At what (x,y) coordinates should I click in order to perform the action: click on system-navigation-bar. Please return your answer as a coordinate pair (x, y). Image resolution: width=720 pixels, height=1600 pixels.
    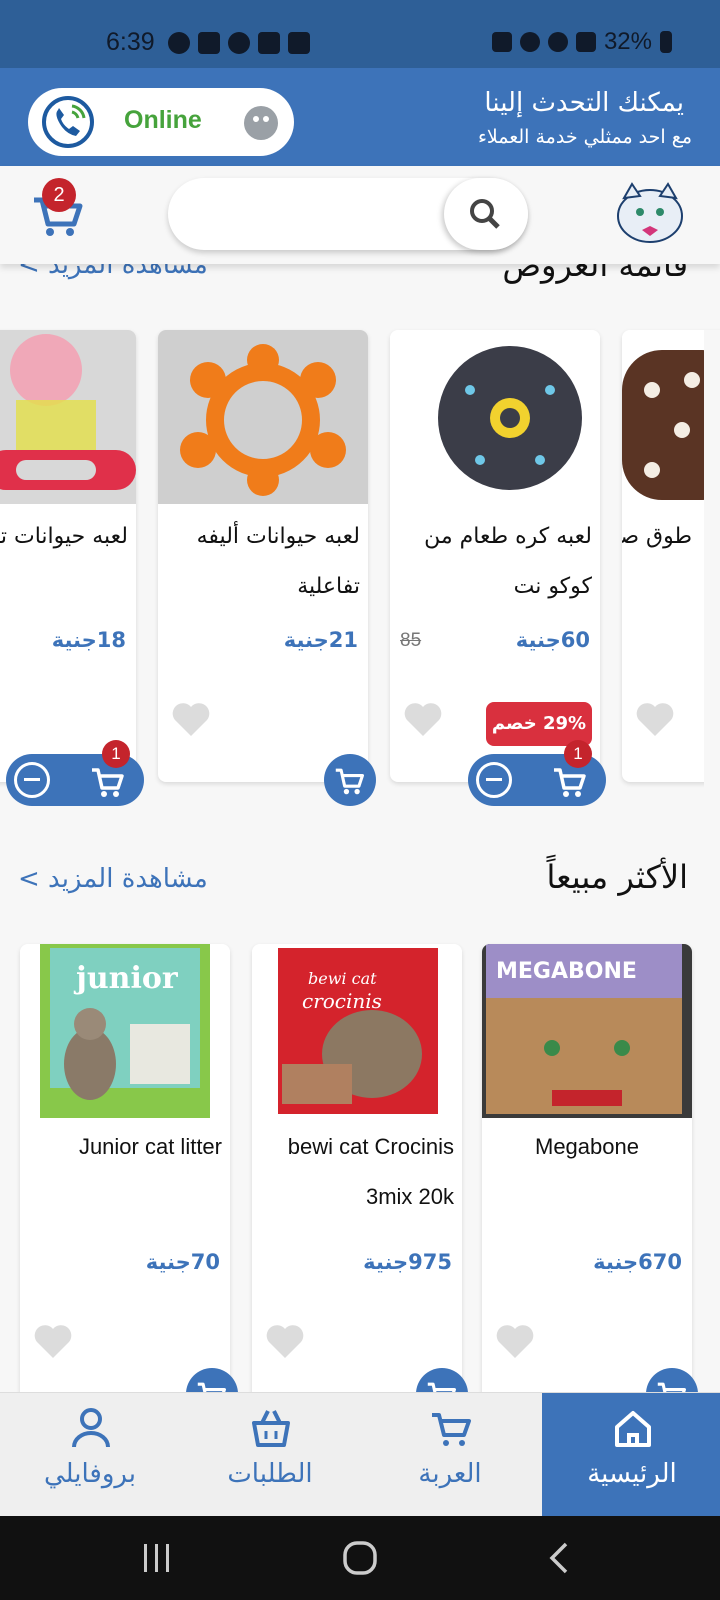
    Looking at the image, I should click on (360, 1558).